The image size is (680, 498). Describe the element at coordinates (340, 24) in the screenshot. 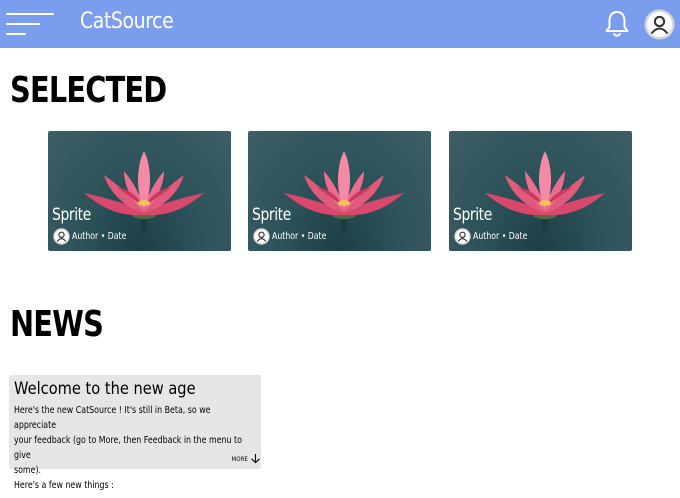

I see `app-bar: CatSource` at that location.